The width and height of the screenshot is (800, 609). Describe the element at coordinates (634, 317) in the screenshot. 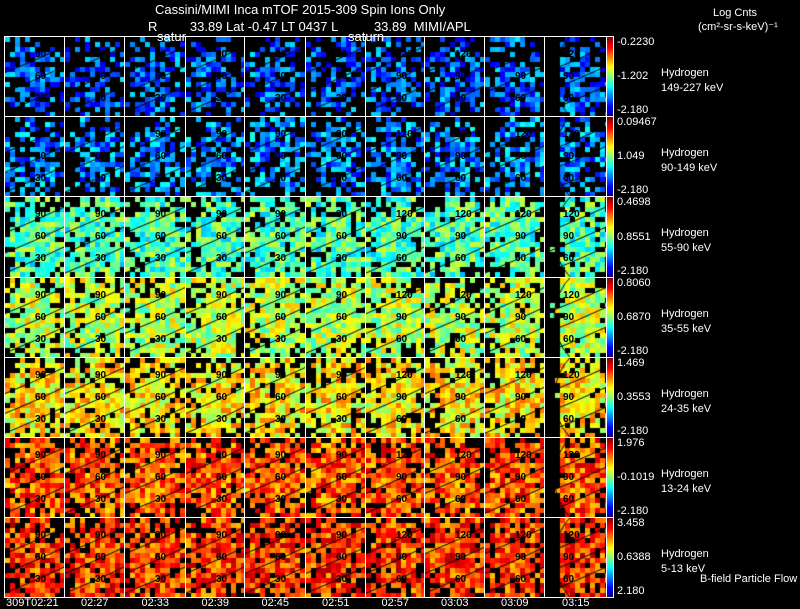

I see `colorbar-mid-label: 0.6870` at that location.